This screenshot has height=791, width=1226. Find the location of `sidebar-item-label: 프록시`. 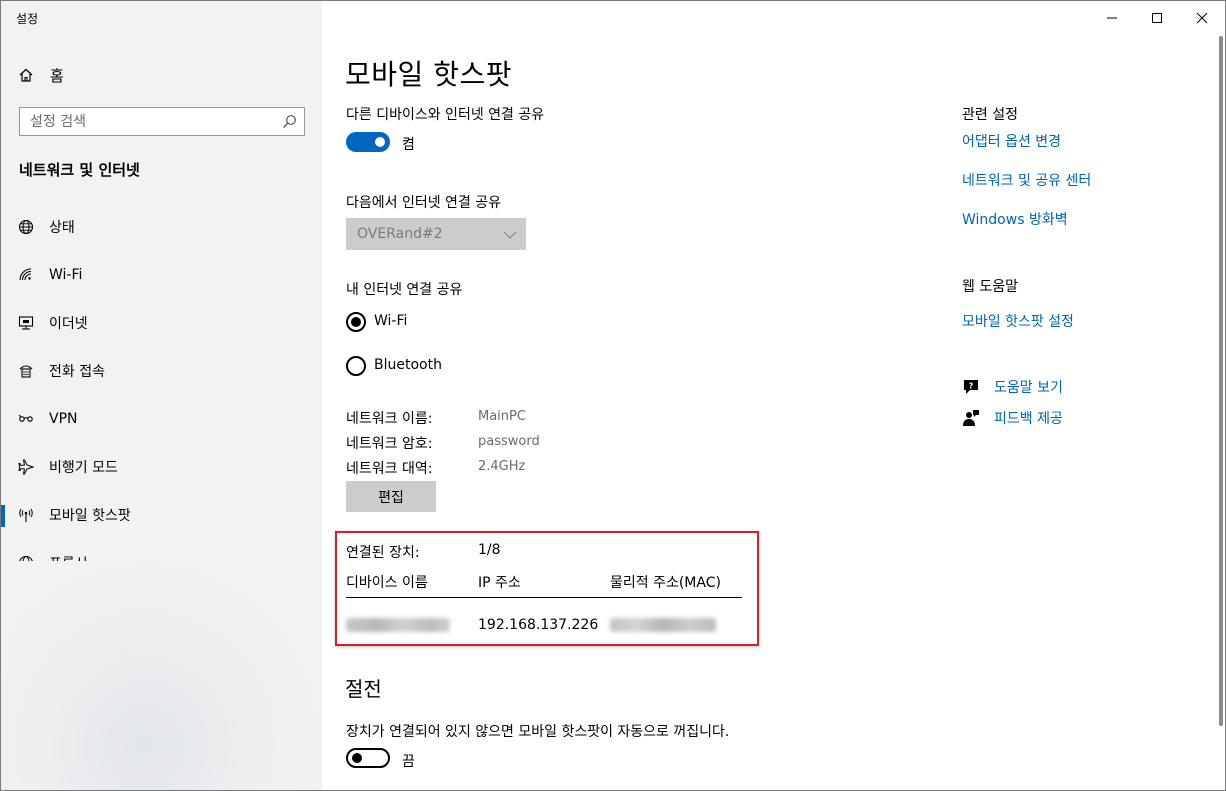

sidebar-item-label: 프록시 is located at coordinates (68, 564).